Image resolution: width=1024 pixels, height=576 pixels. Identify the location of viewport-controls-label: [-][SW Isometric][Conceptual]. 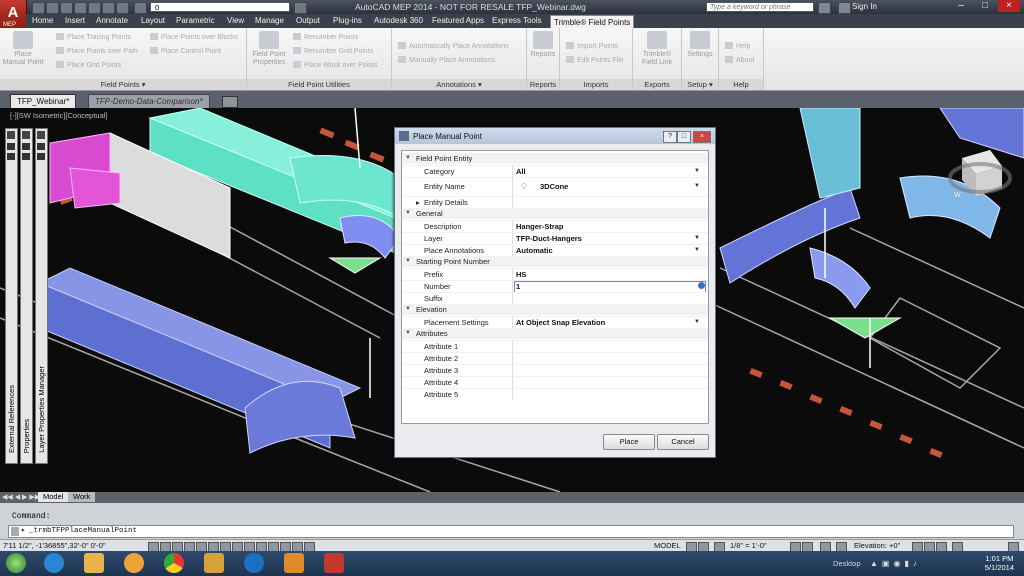
(59, 115).